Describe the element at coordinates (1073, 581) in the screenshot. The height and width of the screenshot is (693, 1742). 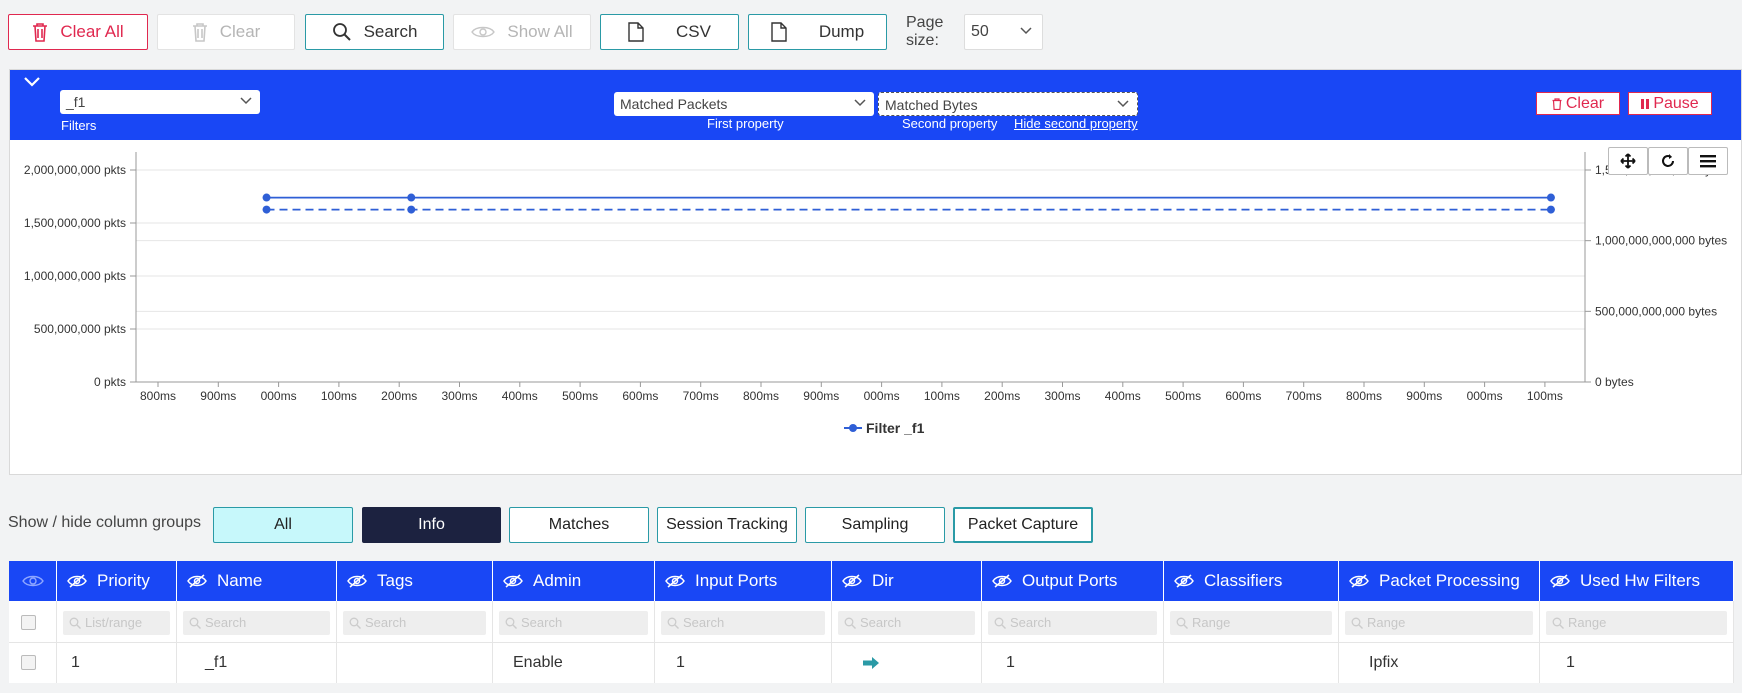
I see `column-header-output-ports: Output Ports` at that location.